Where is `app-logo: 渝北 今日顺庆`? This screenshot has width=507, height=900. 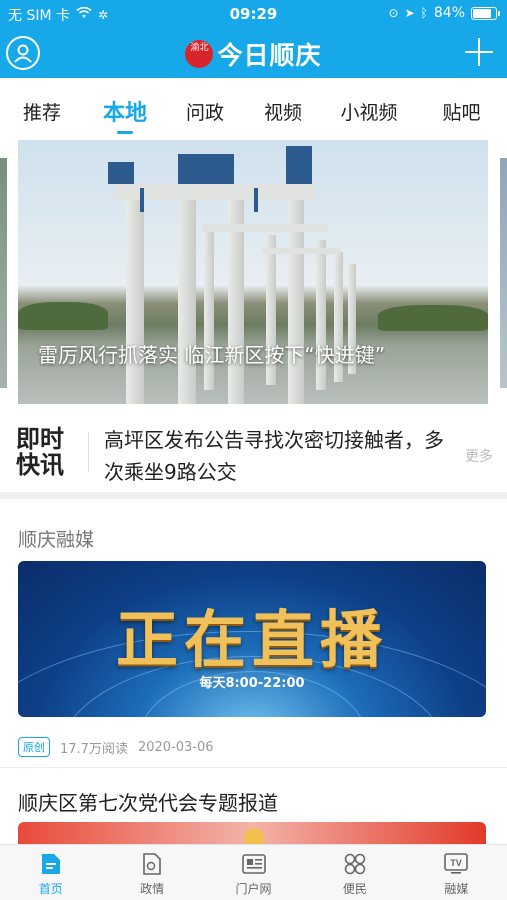 app-logo: 渝北 今日顺庆 is located at coordinates (253, 54).